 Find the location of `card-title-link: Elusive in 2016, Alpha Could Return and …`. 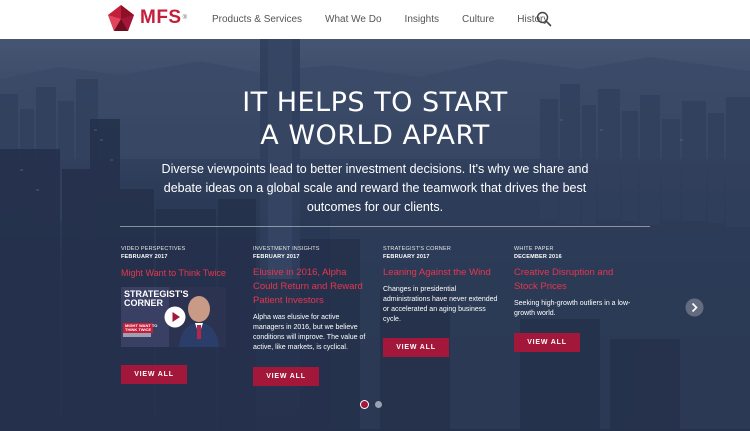

card-title-link: Elusive in 2016, Alpha Could Return and … is located at coordinates (312, 287).